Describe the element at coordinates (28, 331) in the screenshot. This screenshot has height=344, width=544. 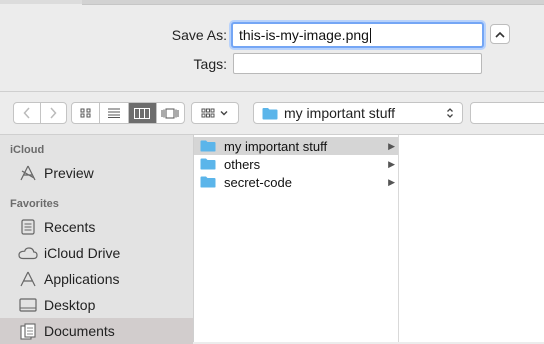
I see `documents-icon` at that location.